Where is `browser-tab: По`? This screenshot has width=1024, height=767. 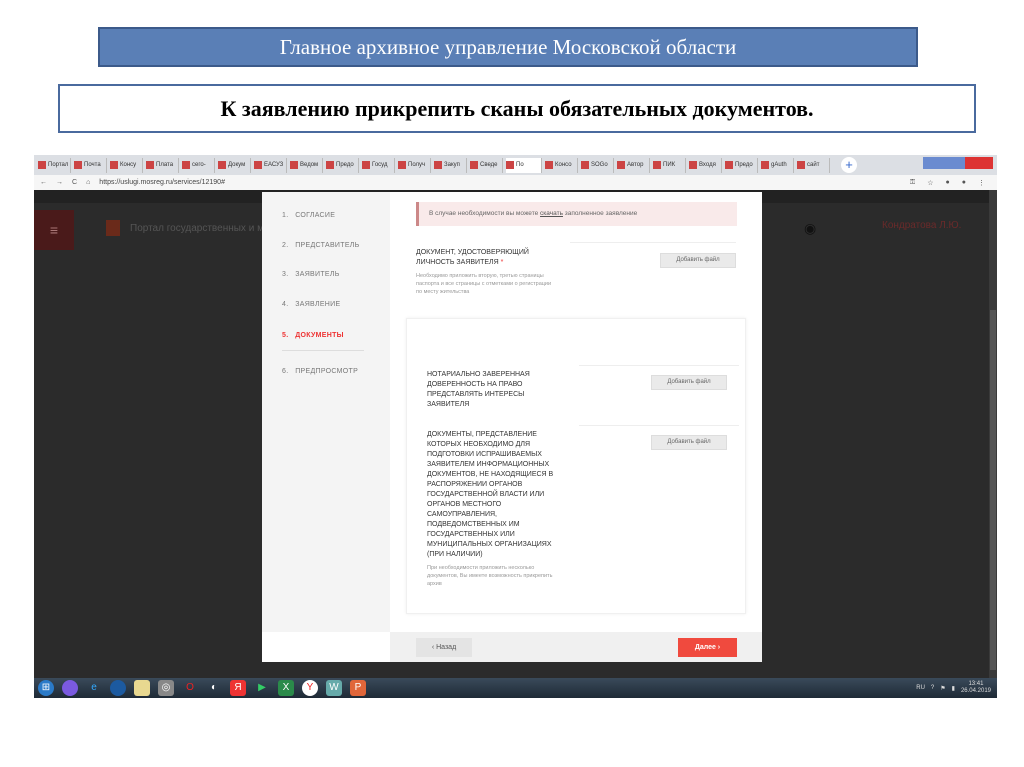
browser-tab: По is located at coordinates (524, 165).